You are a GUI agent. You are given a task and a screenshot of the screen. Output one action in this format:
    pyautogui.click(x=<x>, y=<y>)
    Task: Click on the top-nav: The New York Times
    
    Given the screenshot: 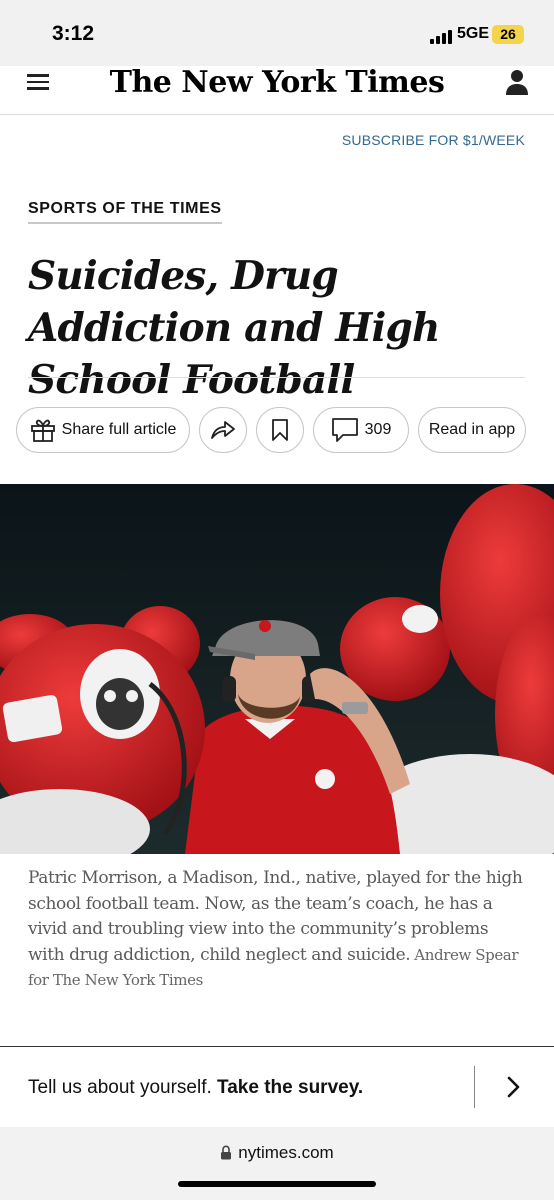 What is the action you would take?
    pyautogui.click(x=277, y=90)
    